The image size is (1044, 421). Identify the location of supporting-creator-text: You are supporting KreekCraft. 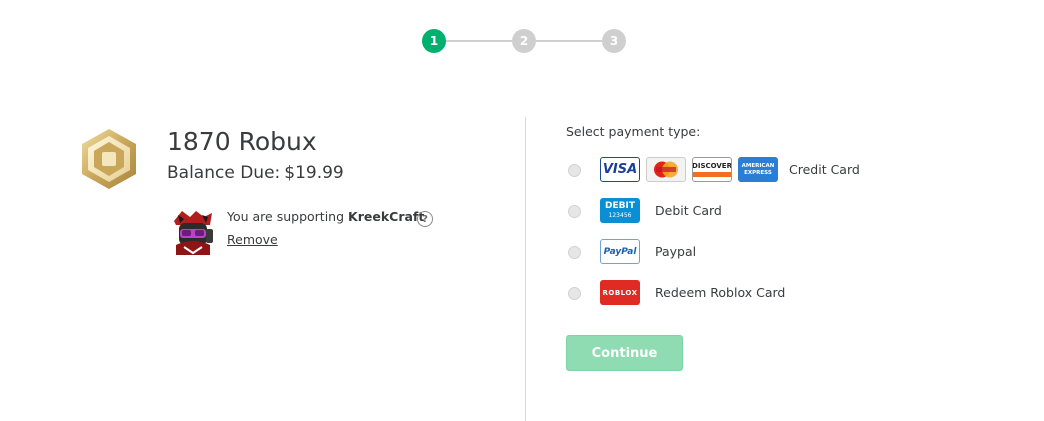
(325, 216).